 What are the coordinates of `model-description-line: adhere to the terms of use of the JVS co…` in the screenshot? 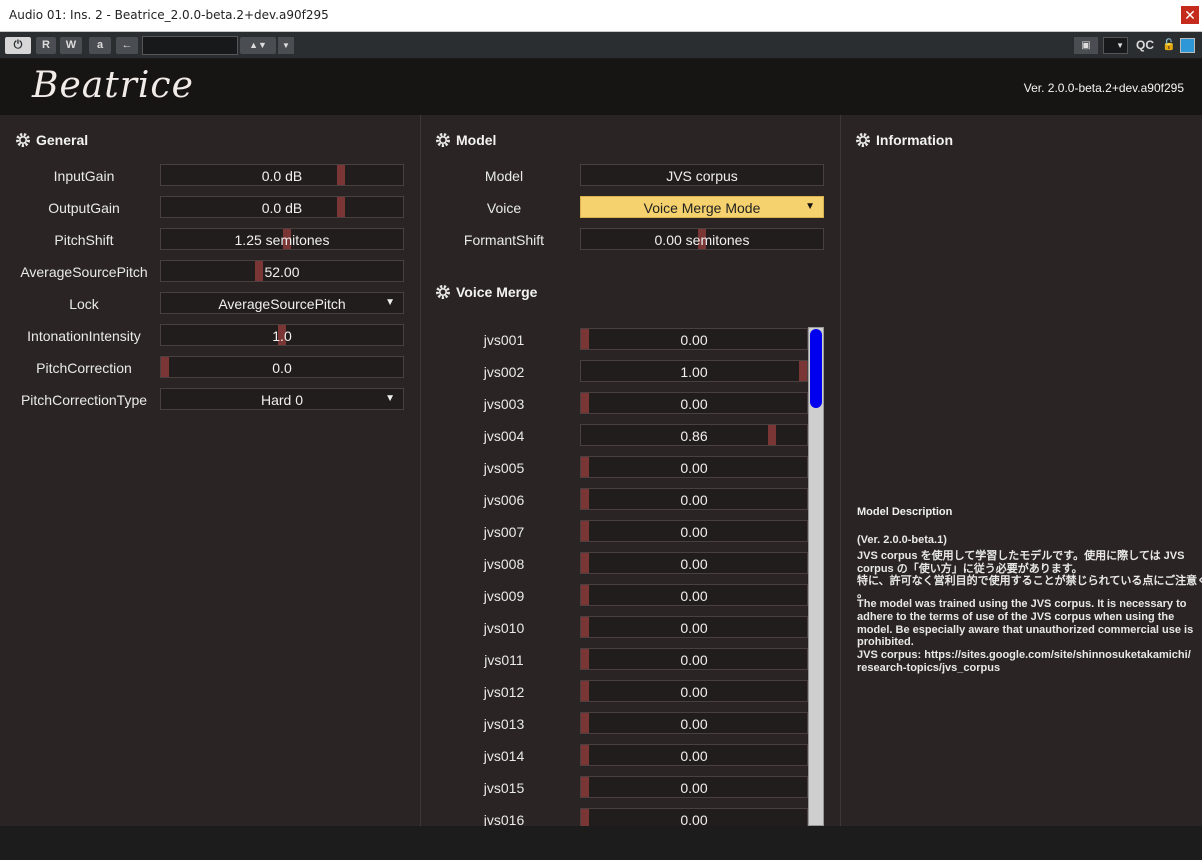 It's located at (1016, 616).